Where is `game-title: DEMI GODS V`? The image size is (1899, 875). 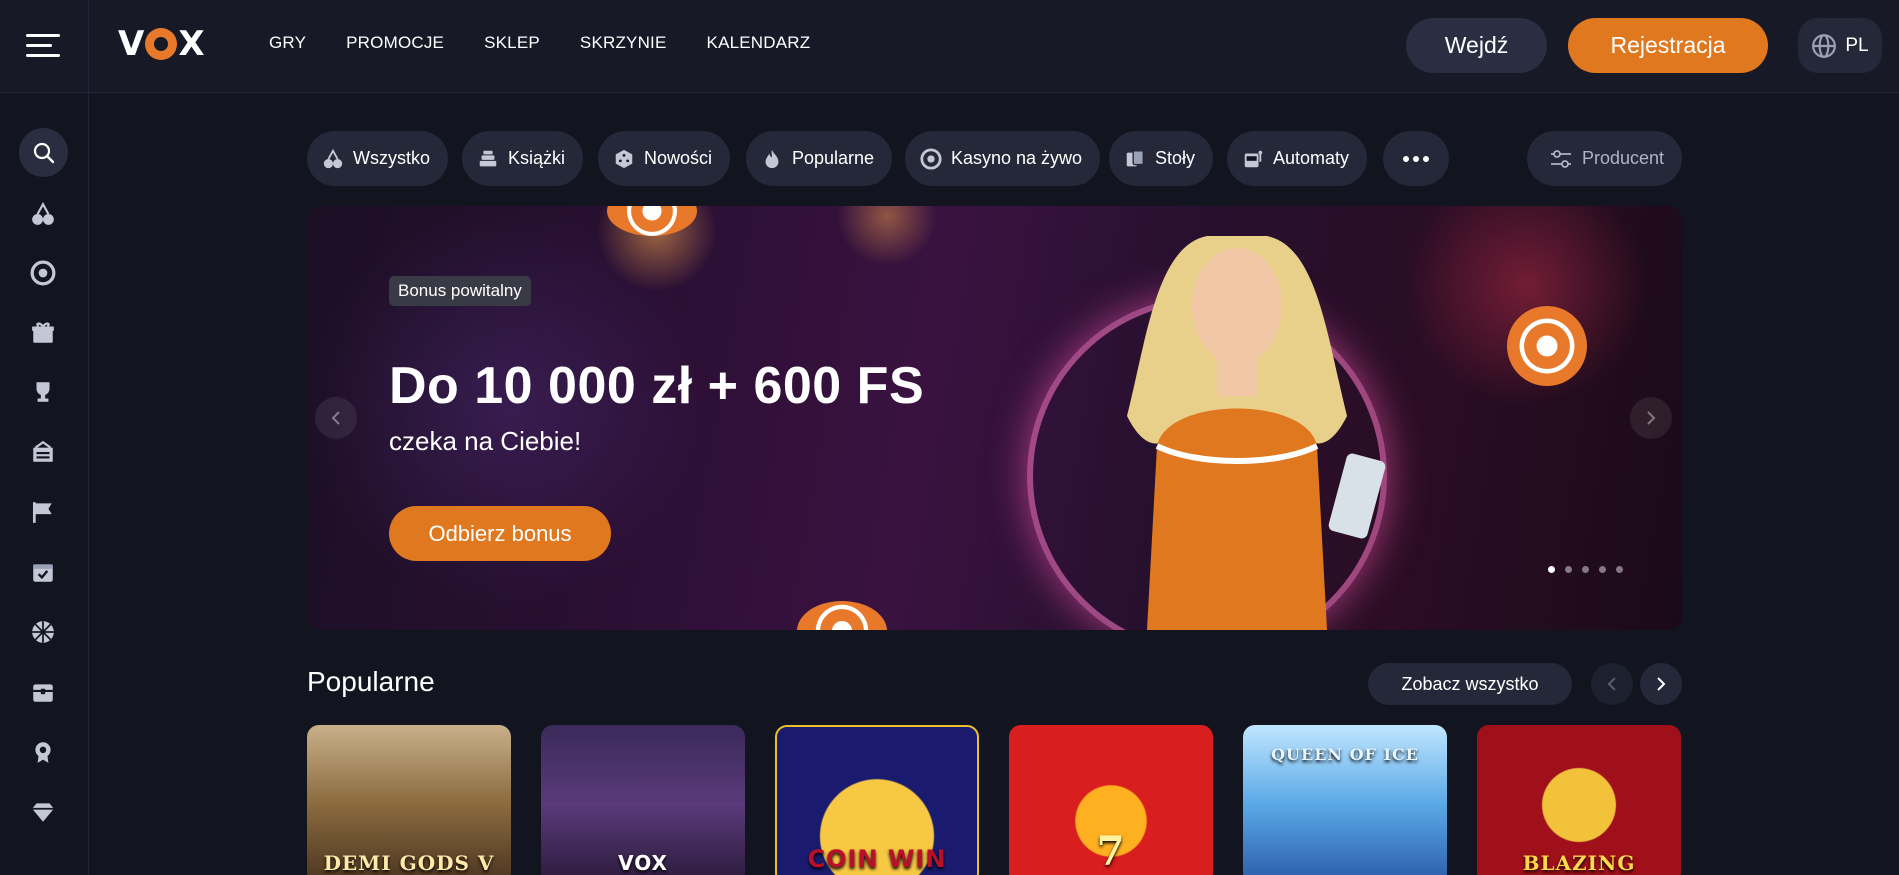 game-title: DEMI GODS V is located at coordinates (409, 863).